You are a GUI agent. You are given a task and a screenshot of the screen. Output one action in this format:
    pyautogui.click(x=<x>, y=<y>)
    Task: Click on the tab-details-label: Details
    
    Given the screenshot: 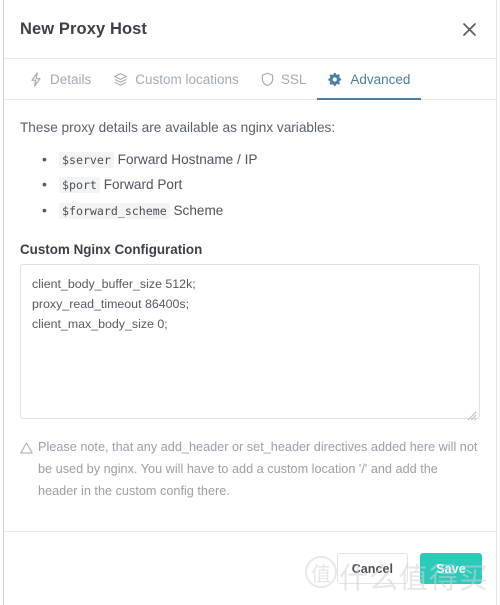 What is the action you would take?
    pyautogui.click(x=71, y=79)
    